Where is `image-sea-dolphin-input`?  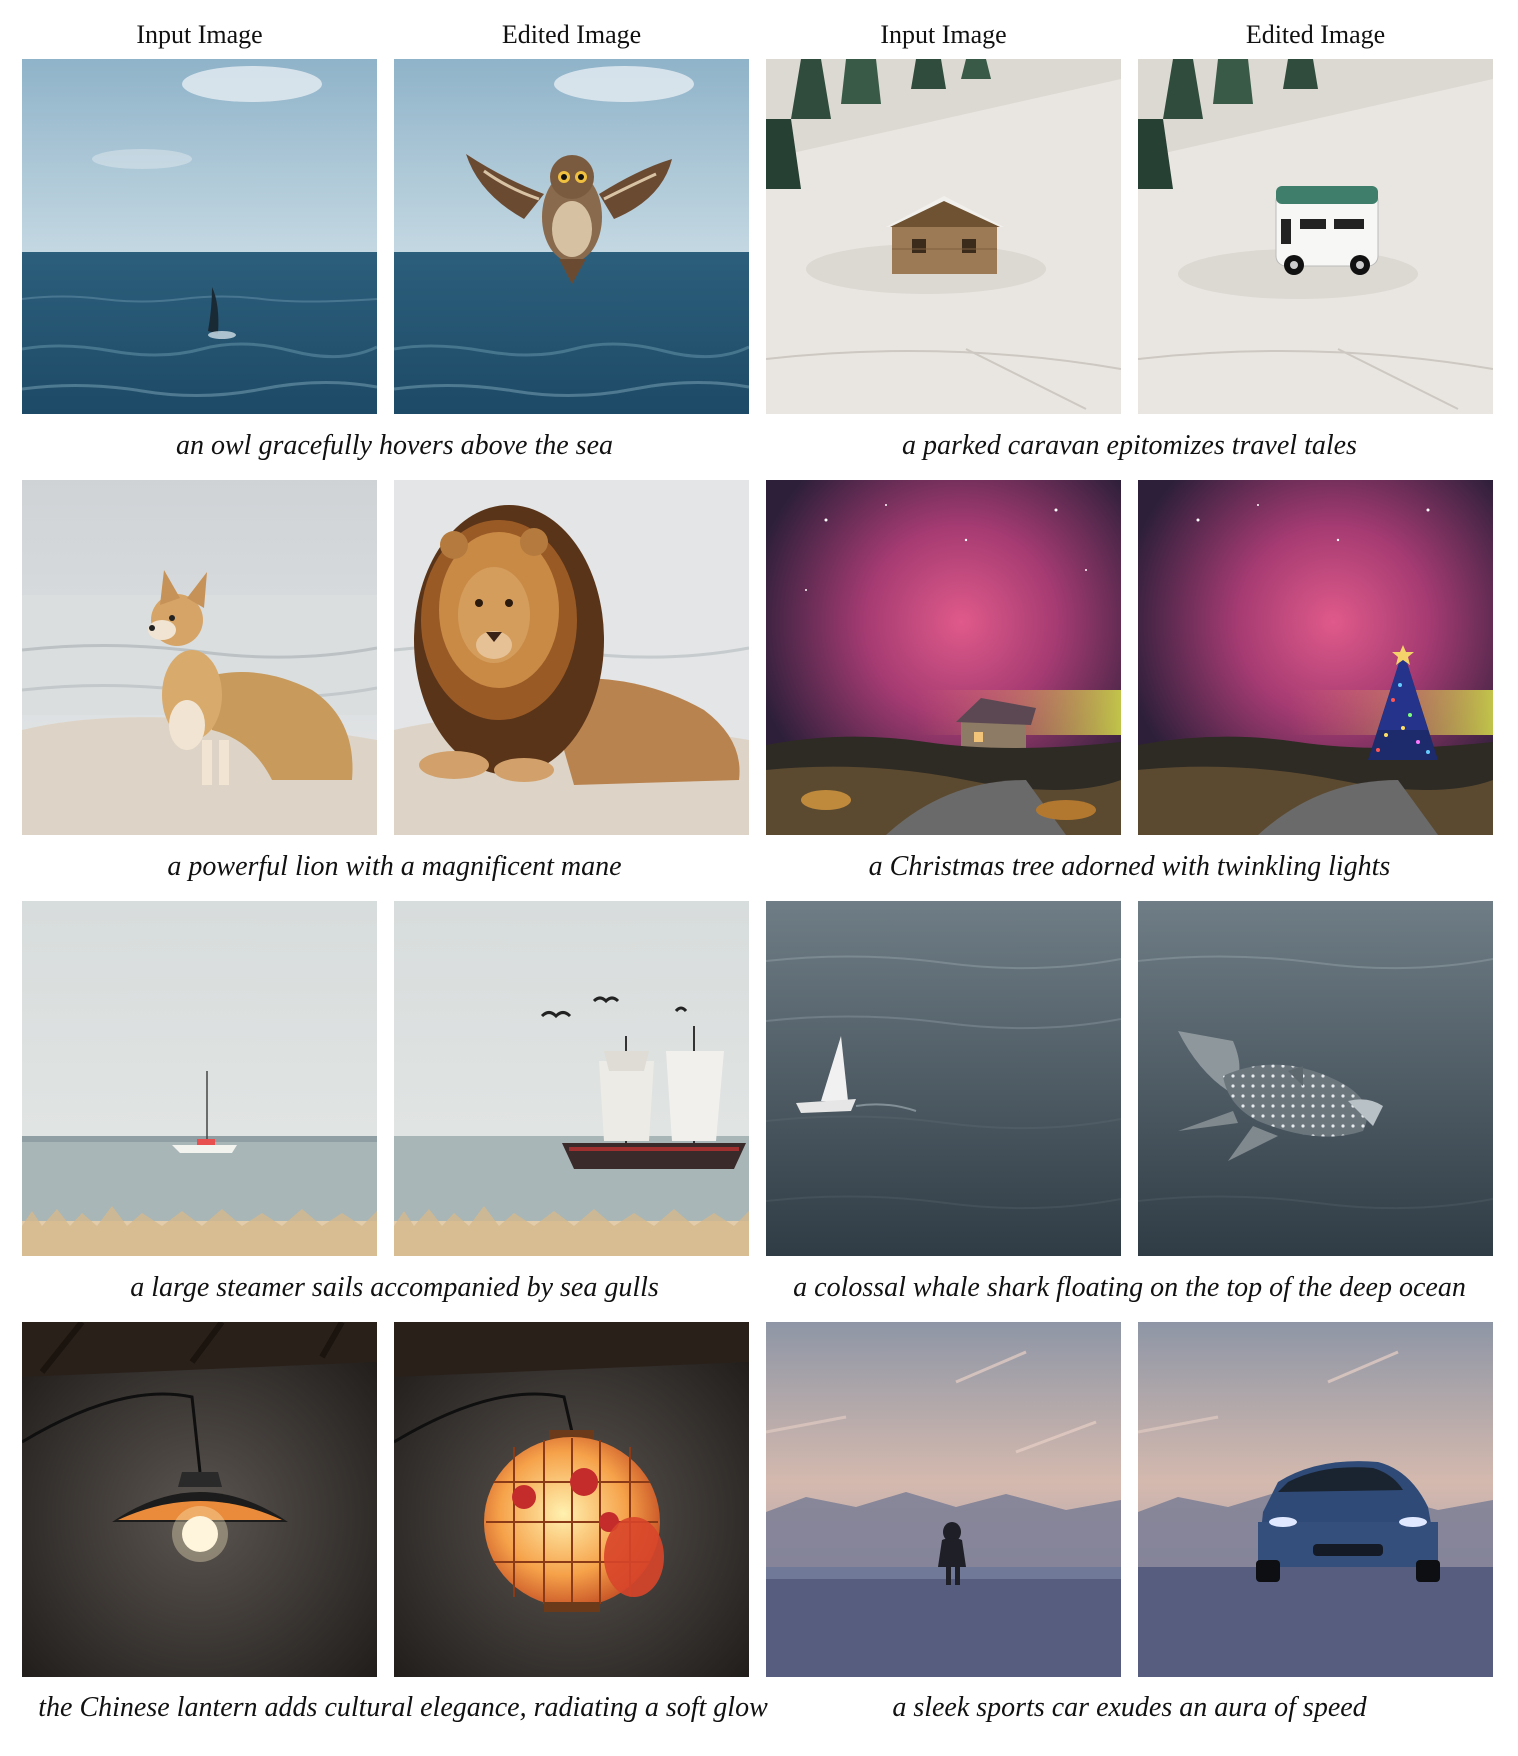 image-sea-dolphin-input is located at coordinates (199, 236).